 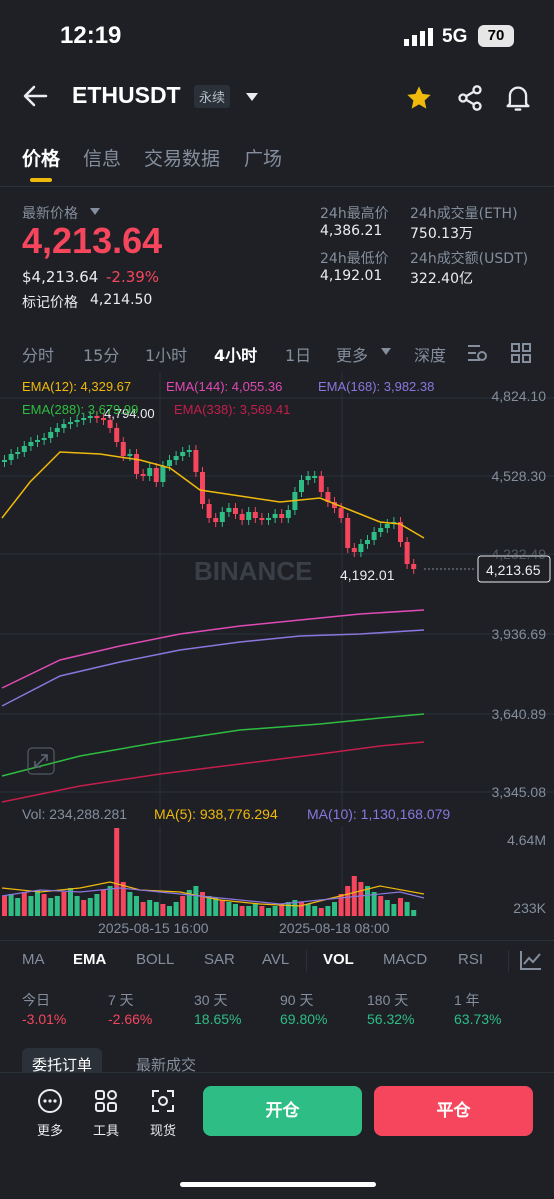 What do you see at coordinates (478, 1019) in the screenshot?
I see `perf-value: 63.73%` at bounding box center [478, 1019].